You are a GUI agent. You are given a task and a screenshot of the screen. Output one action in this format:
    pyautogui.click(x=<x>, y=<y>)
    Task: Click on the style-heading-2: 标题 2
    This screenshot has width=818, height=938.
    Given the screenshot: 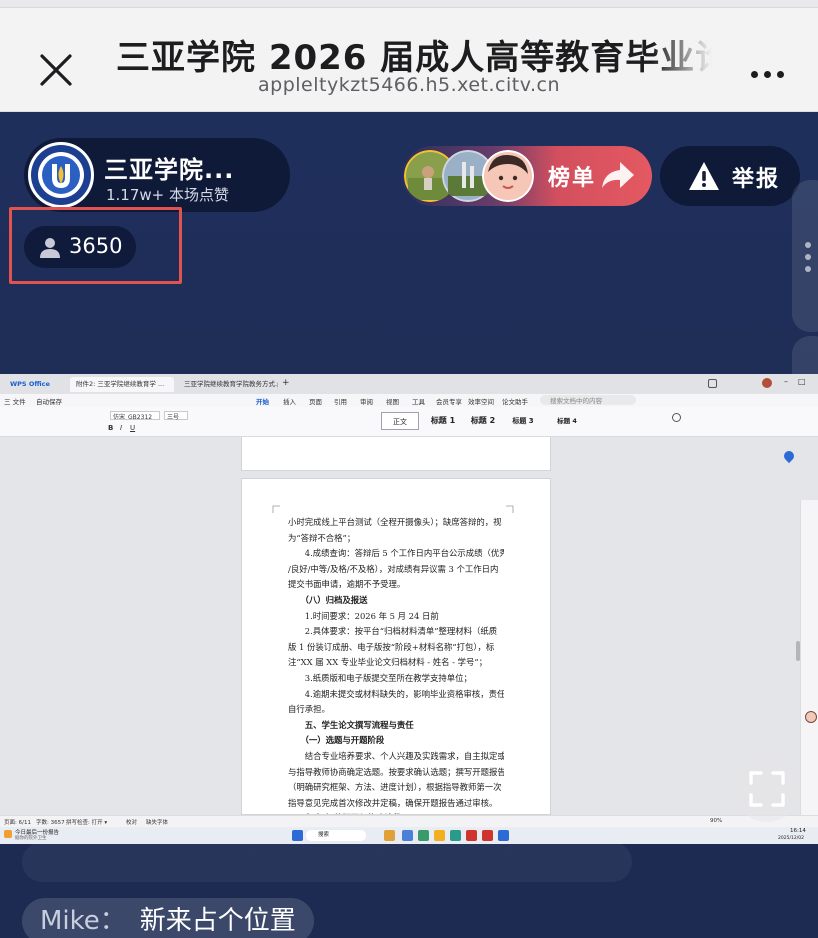 What is the action you would take?
    pyautogui.click(x=483, y=421)
    